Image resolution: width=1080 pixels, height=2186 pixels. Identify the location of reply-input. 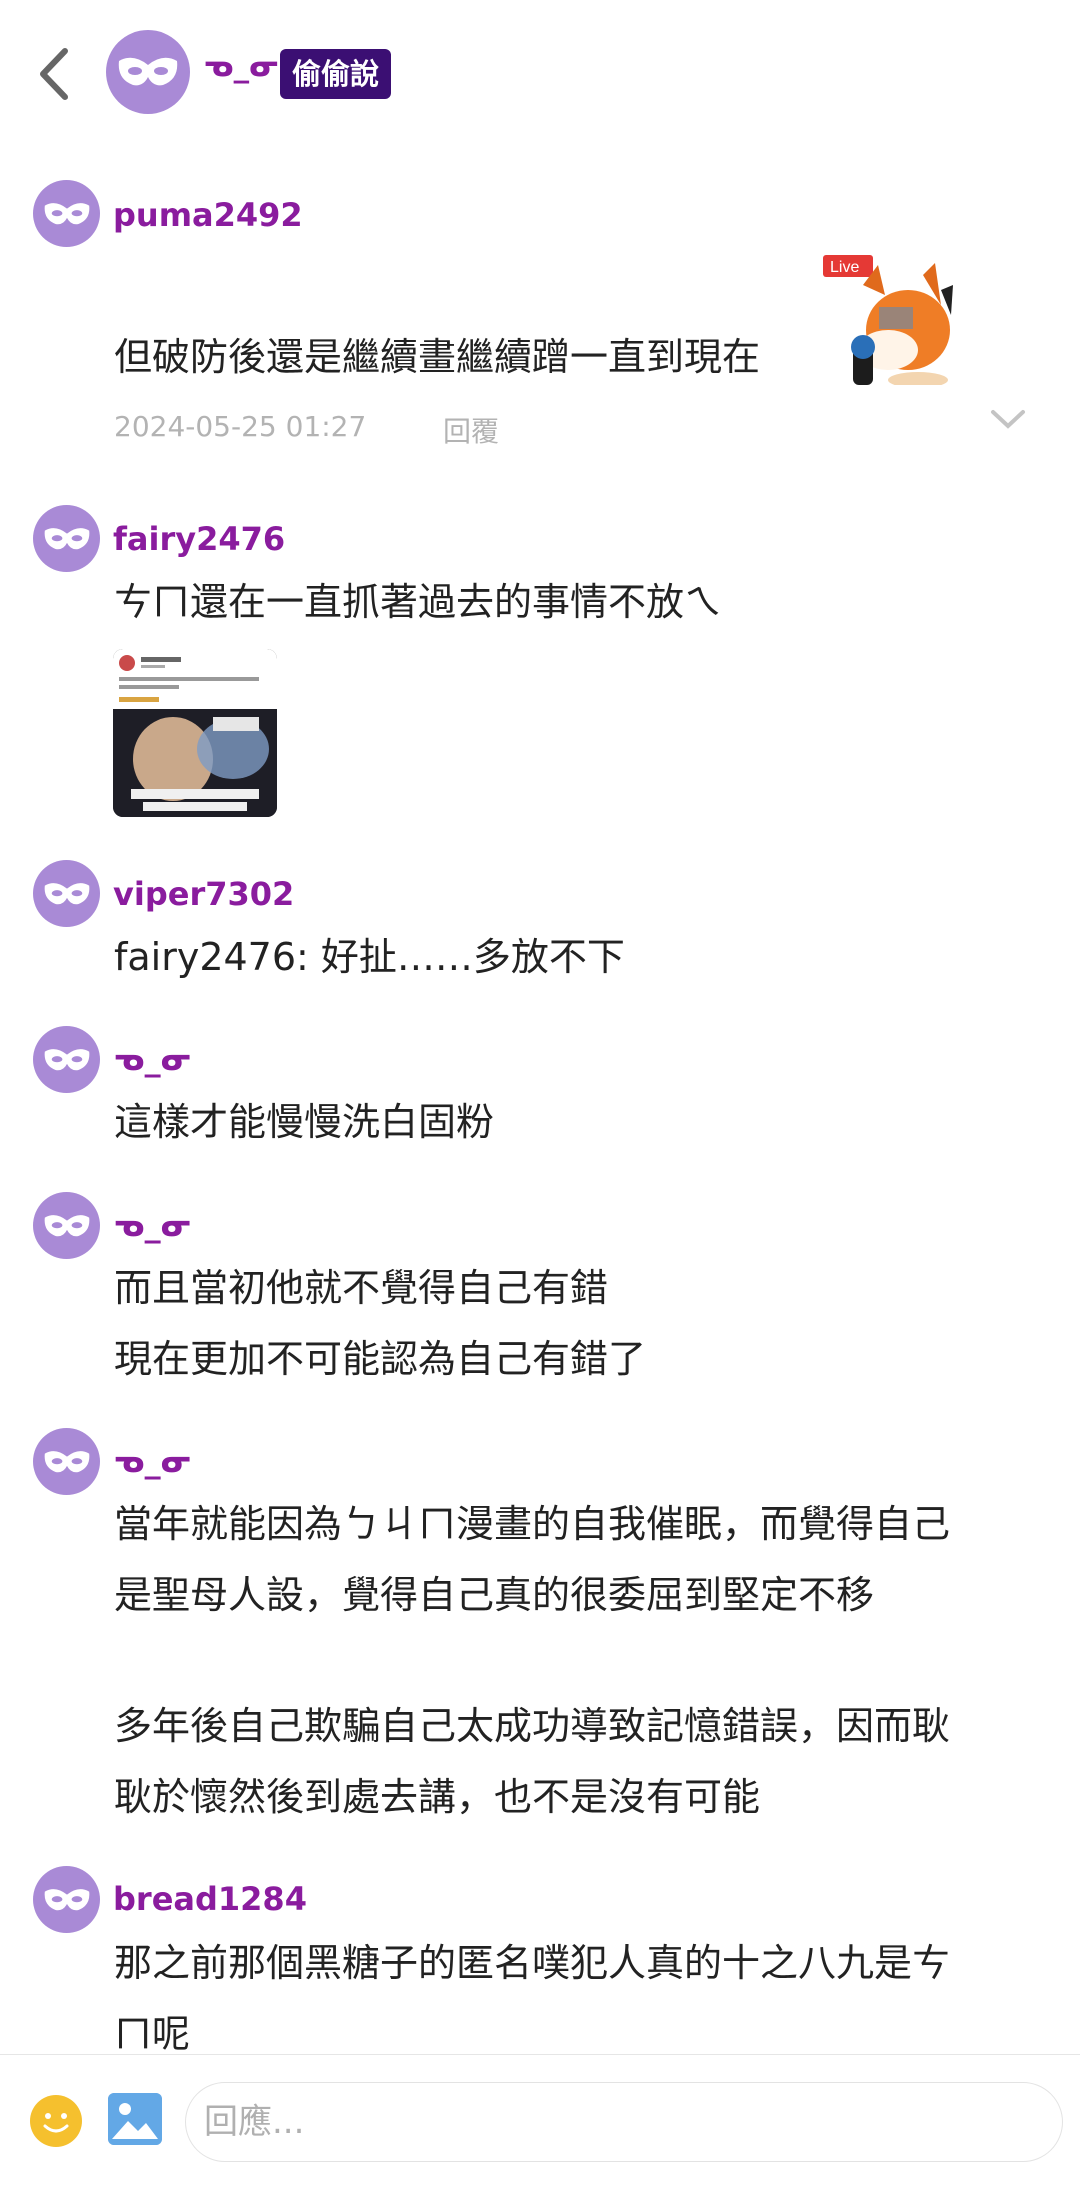
(624, 2122).